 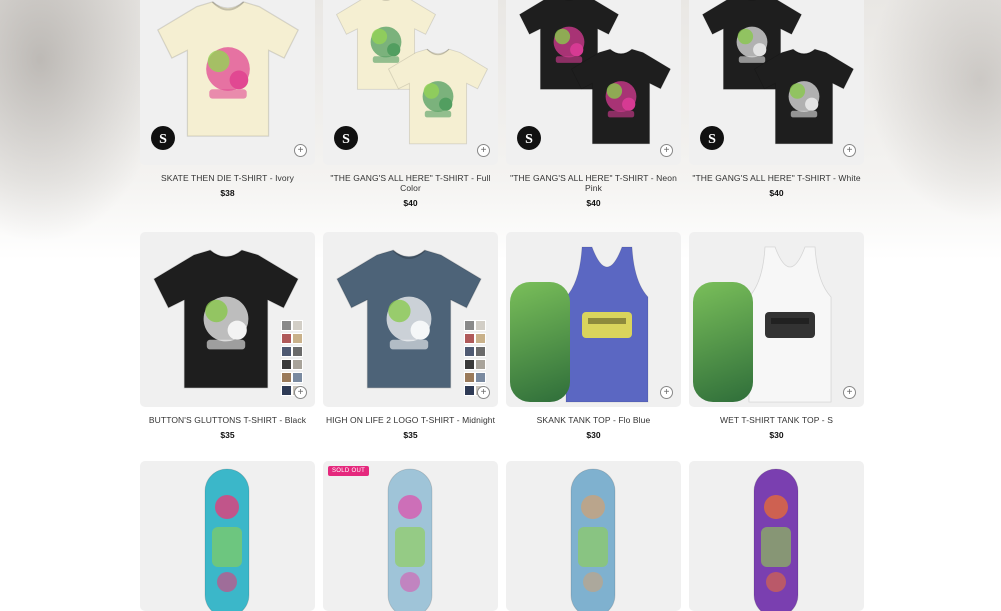 I want to click on product-card: + BUTTON'S GLUTTONS T-SHIRT - Black $35, so click(x=227, y=342).